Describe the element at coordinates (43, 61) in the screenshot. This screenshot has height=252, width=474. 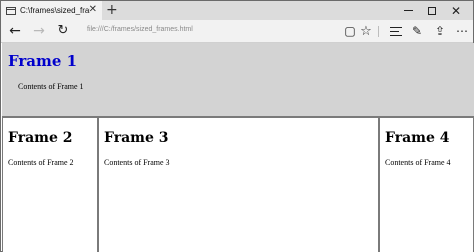
I see `frame-1-heading: Frame 1` at that location.